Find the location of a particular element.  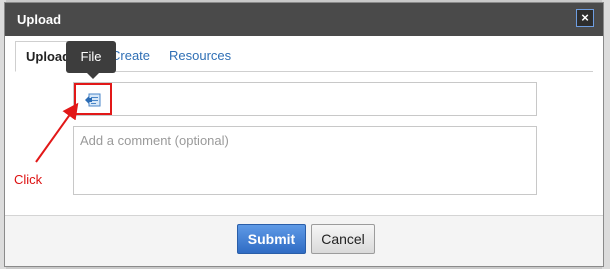

tab-resources: Resources is located at coordinates (200, 56).